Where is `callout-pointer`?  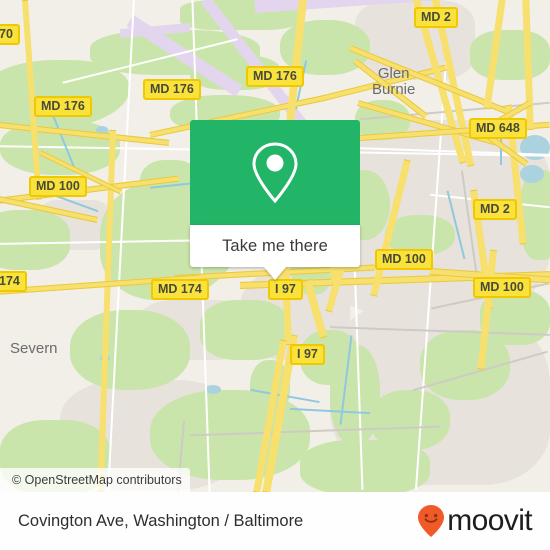
callout-pointer is located at coordinates (275, 273).